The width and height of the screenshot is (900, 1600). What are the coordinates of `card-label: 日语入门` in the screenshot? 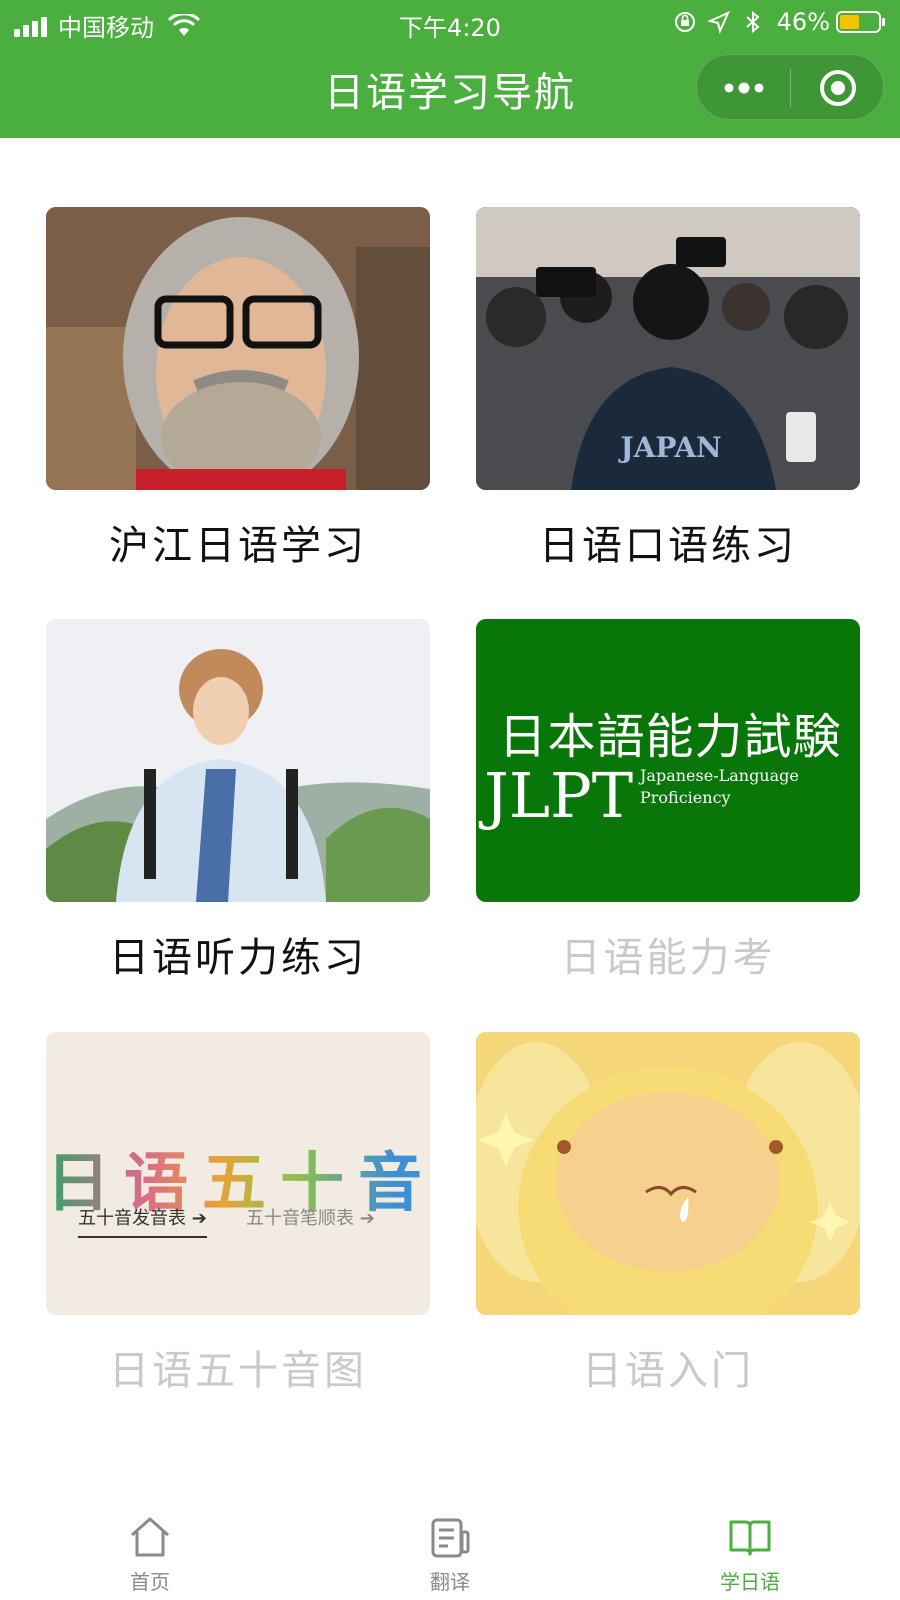 It's located at (668, 1371).